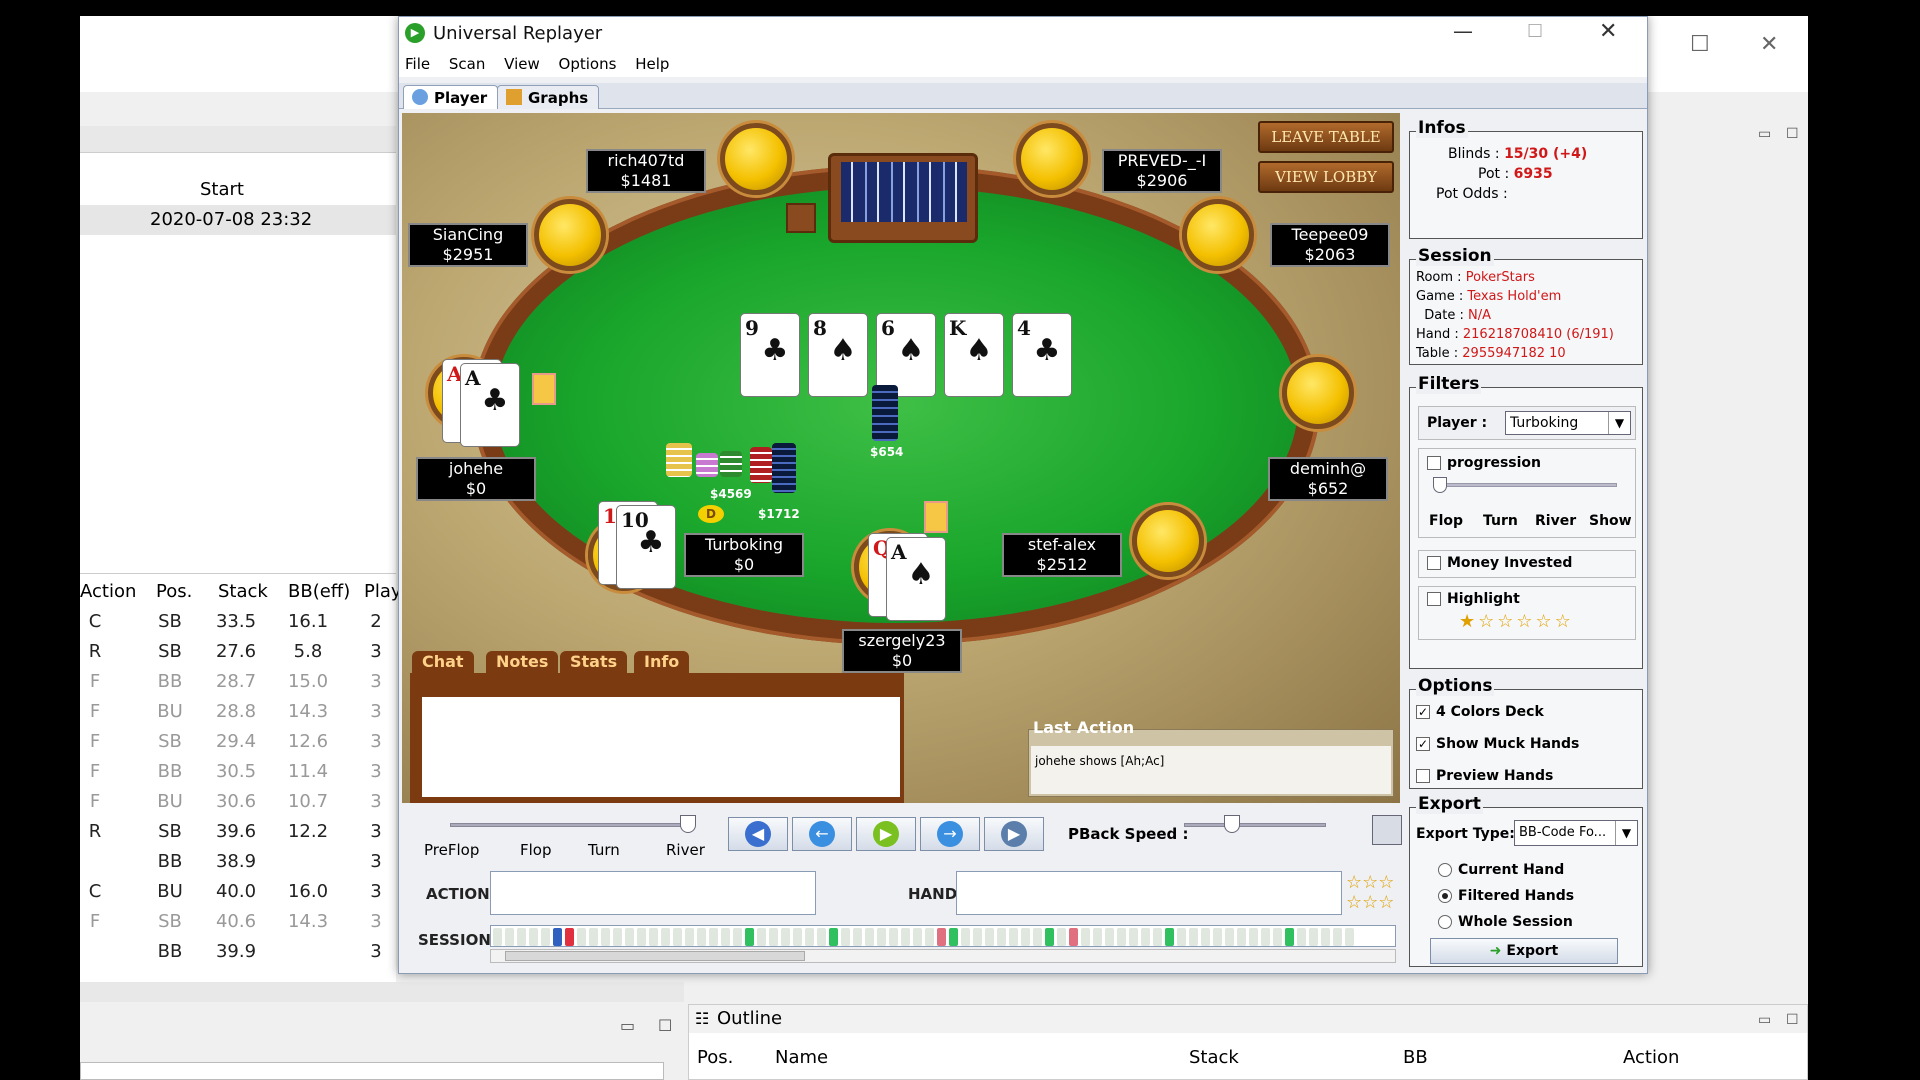 The width and height of the screenshot is (1920, 1080). Describe the element at coordinates (756, 159) in the screenshot. I see `seat-rich407td` at that location.